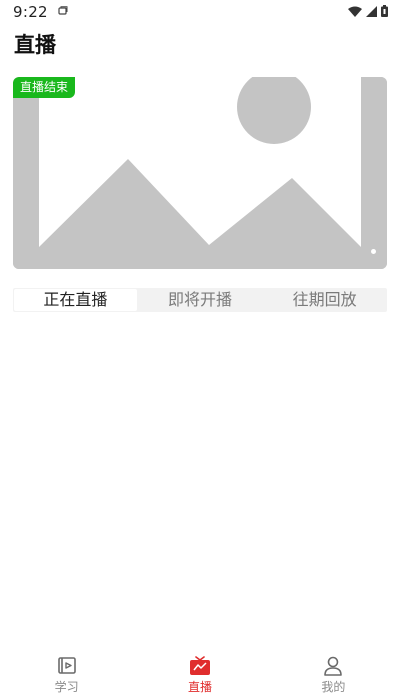 Image resolution: width=400 pixels, height=700 pixels. What do you see at coordinates (384, 11) in the screenshot?
I see `battery-icon` at bounding box center [384, 11].